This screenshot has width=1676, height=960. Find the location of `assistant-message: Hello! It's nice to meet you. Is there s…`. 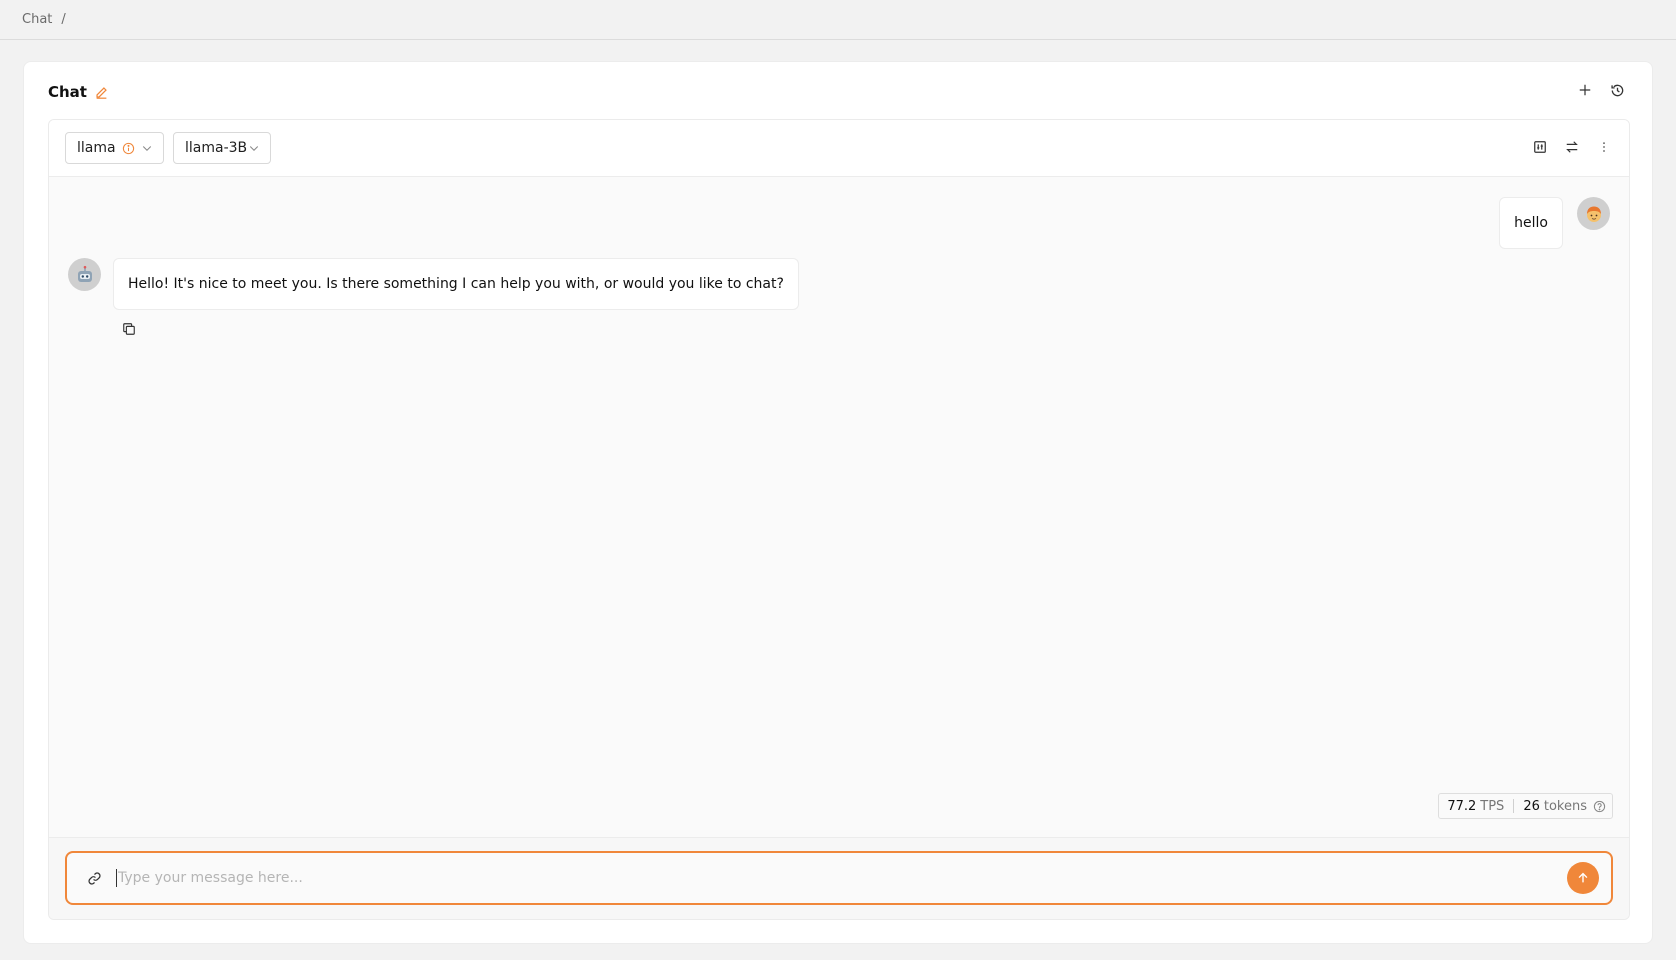

assistant-message: Hello! It's nice to meet you. Is there s… is located at coordinates (433, 284).